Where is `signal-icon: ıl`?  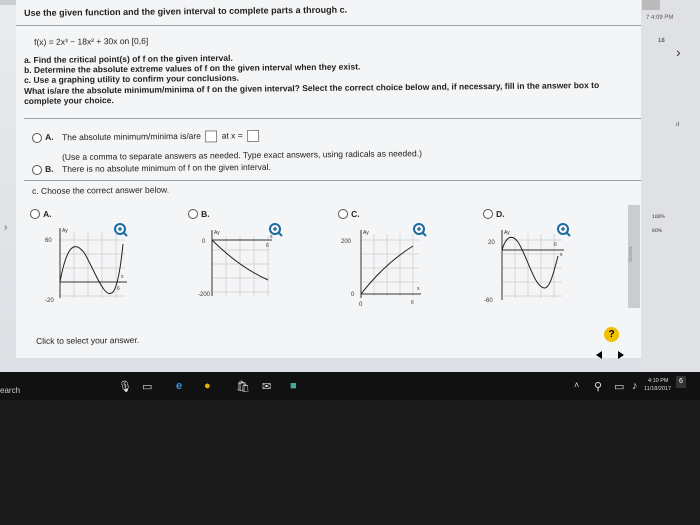 signal-icon: ıl is located at coordinates (678, 124).